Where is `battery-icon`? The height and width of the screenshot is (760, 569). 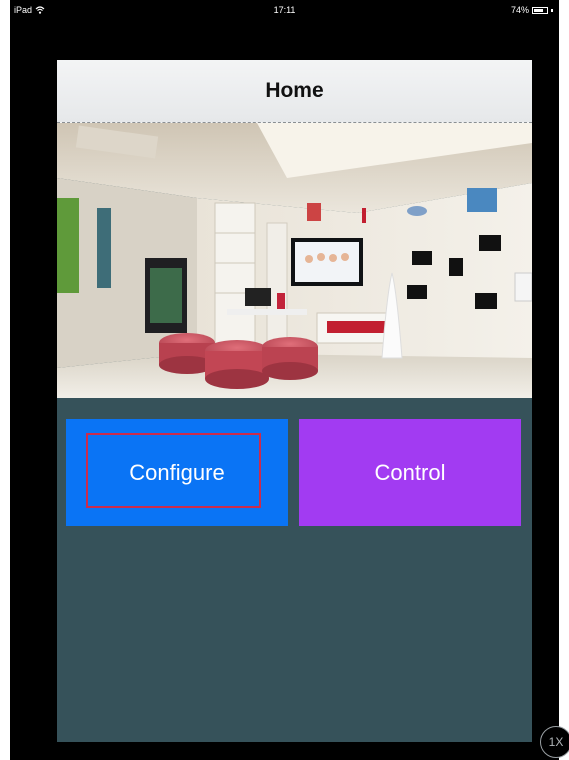
battery-icon is located at coordinates (540, 10).